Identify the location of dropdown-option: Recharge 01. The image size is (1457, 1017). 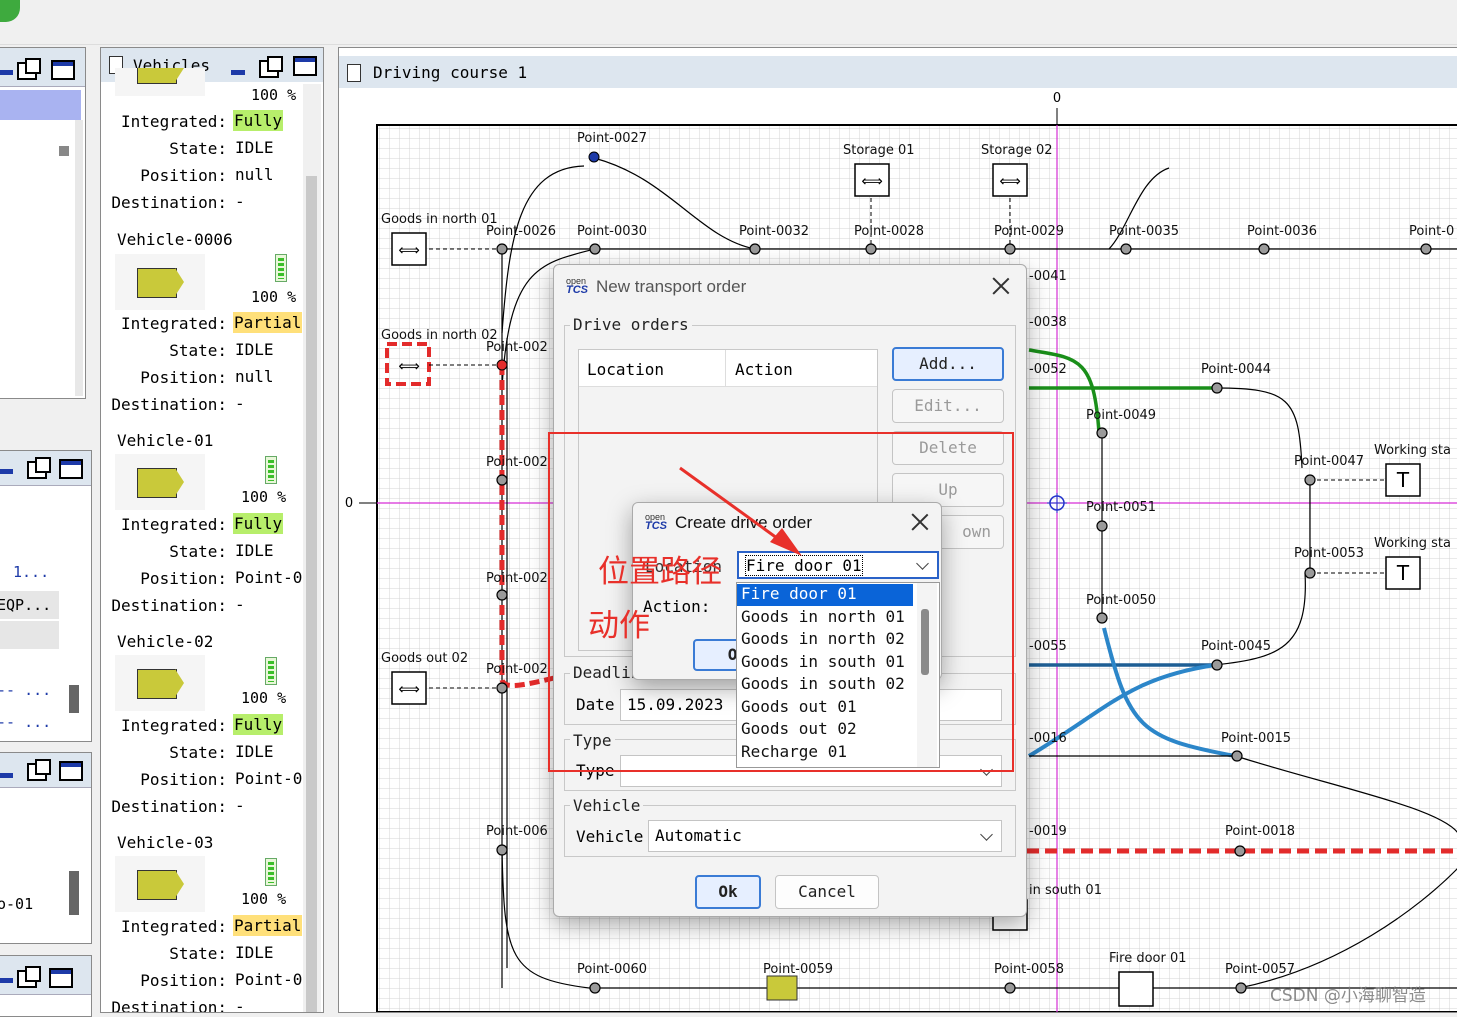
(825, 753).